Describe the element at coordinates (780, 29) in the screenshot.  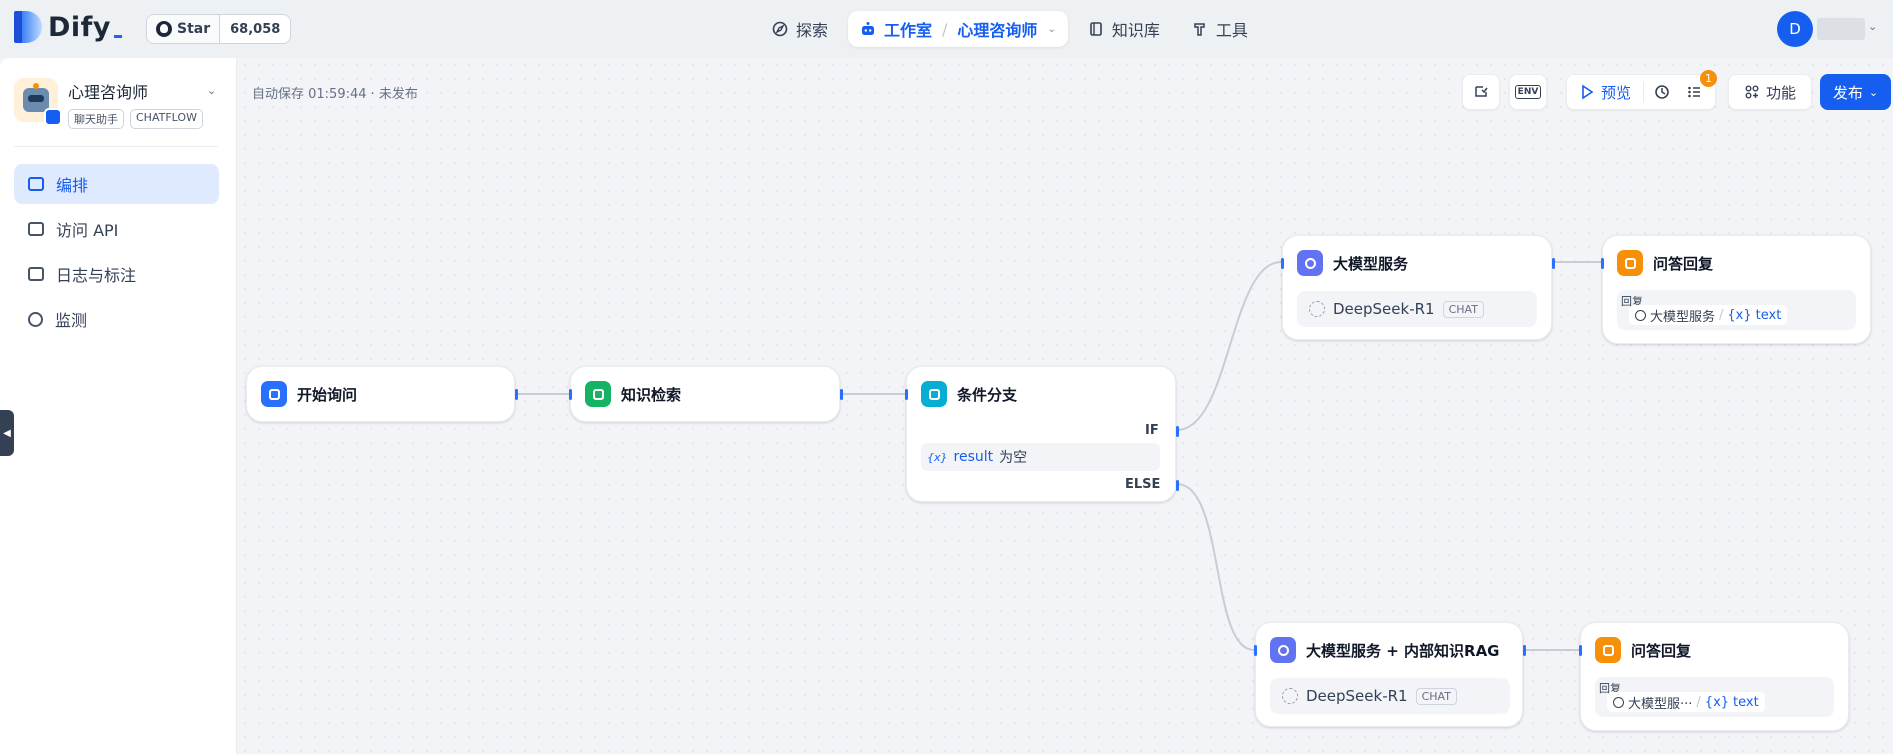
I see `compass-icon` at that location.